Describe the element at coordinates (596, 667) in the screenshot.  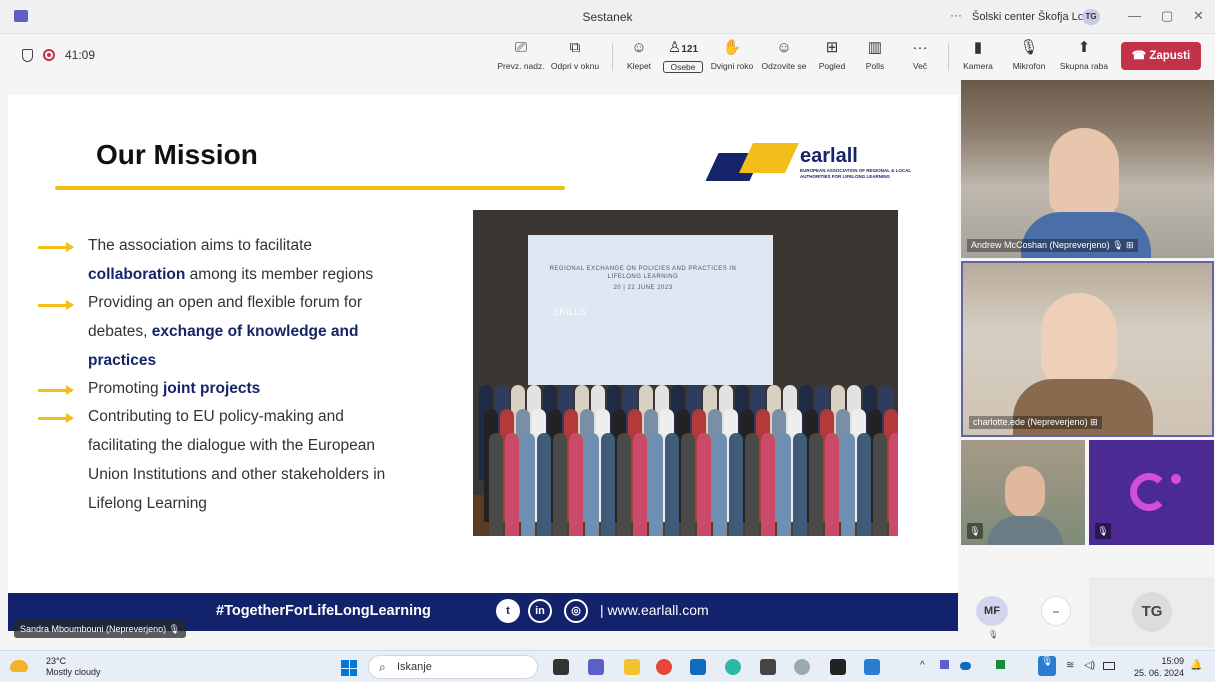
I see `teams-app-icon` at that location.